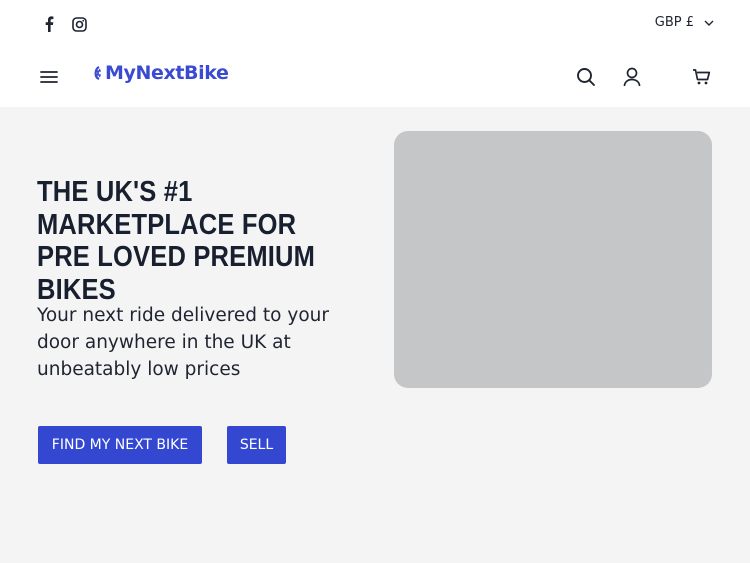  I want to click on account-icon, so click(632, 77).